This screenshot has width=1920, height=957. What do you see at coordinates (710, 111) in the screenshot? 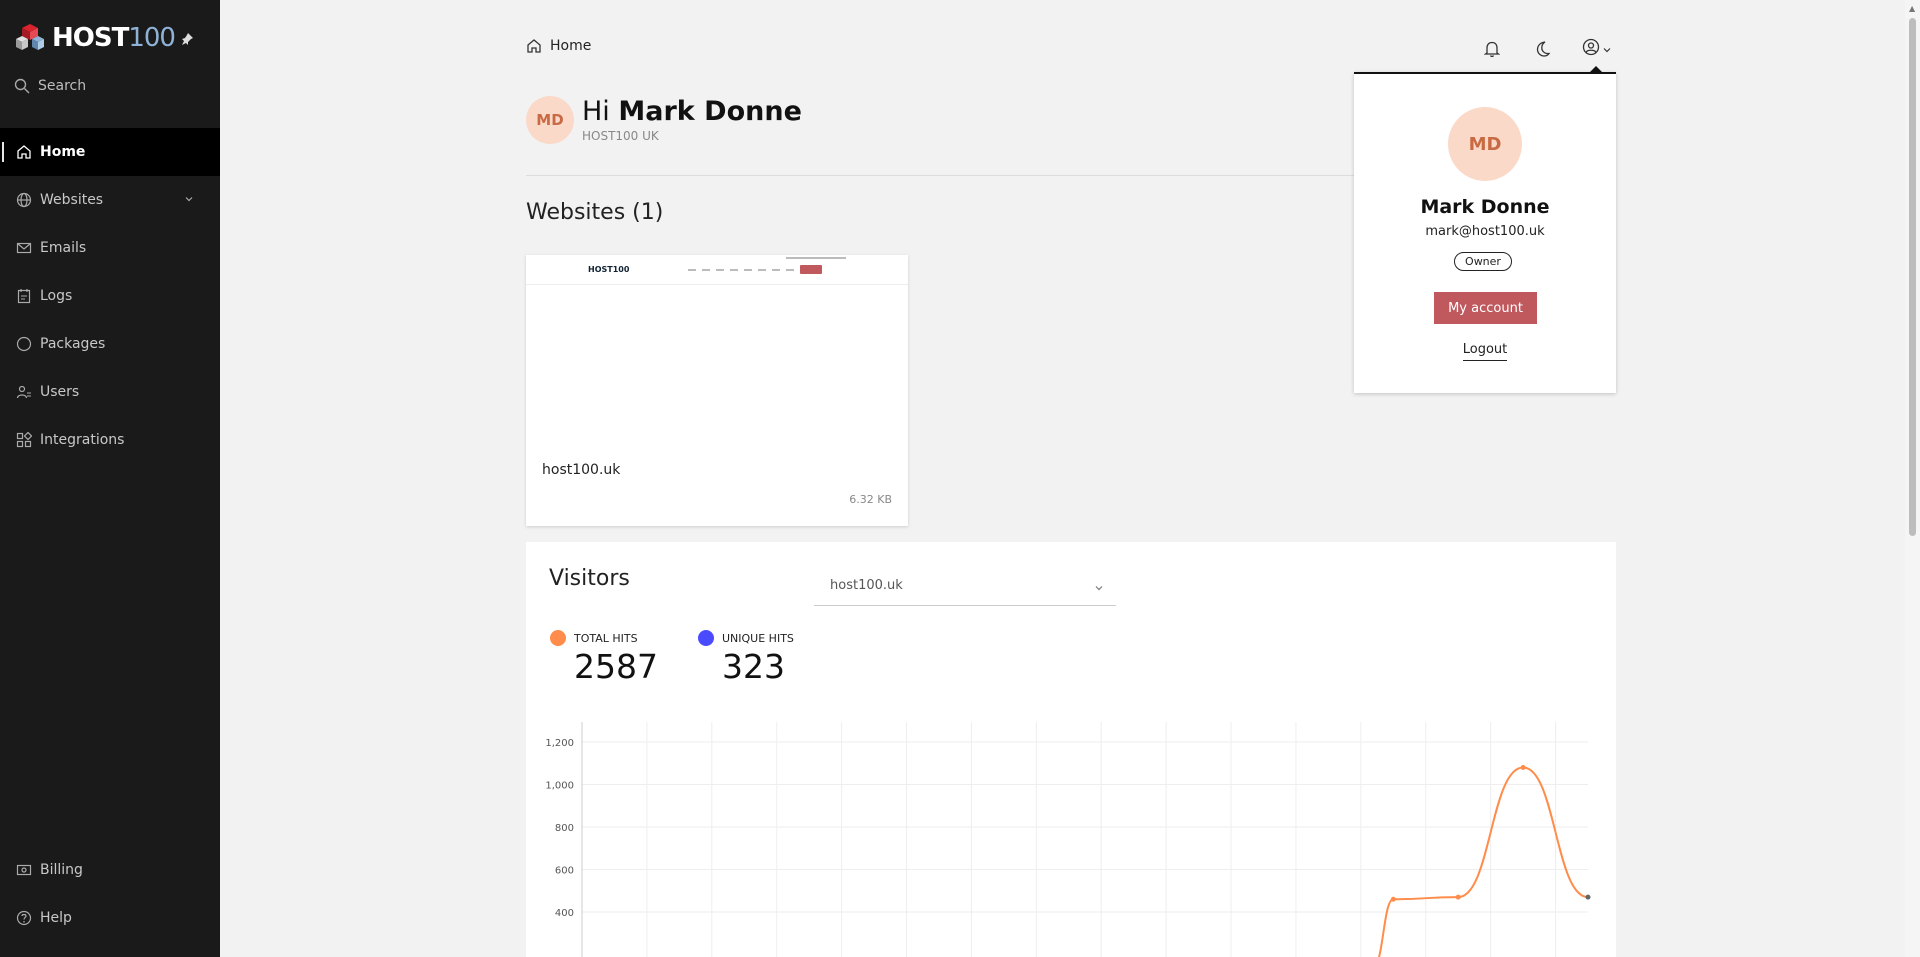
I see `greeting-name: Mark Donne` at bounding box center [710, 111].